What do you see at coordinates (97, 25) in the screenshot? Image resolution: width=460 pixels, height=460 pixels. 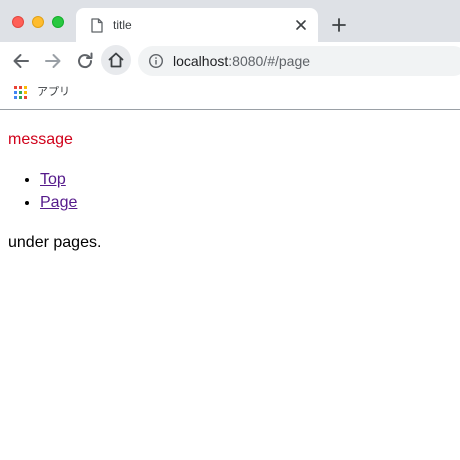 I see `document-icon` at bounding box center [97, 25].